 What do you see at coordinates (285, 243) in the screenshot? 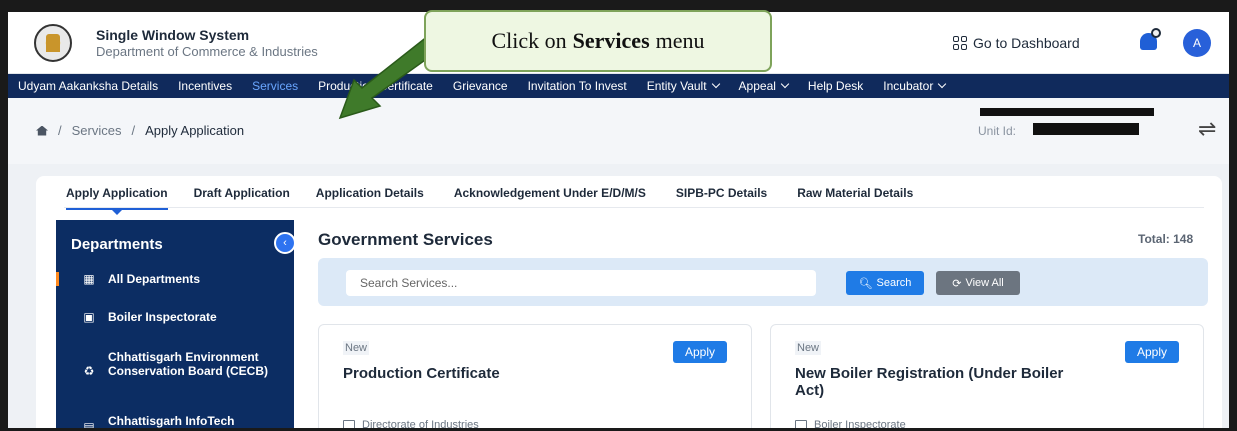
I see `collapse-sidebar-icon: ‹` at bounding box center [285, 243].